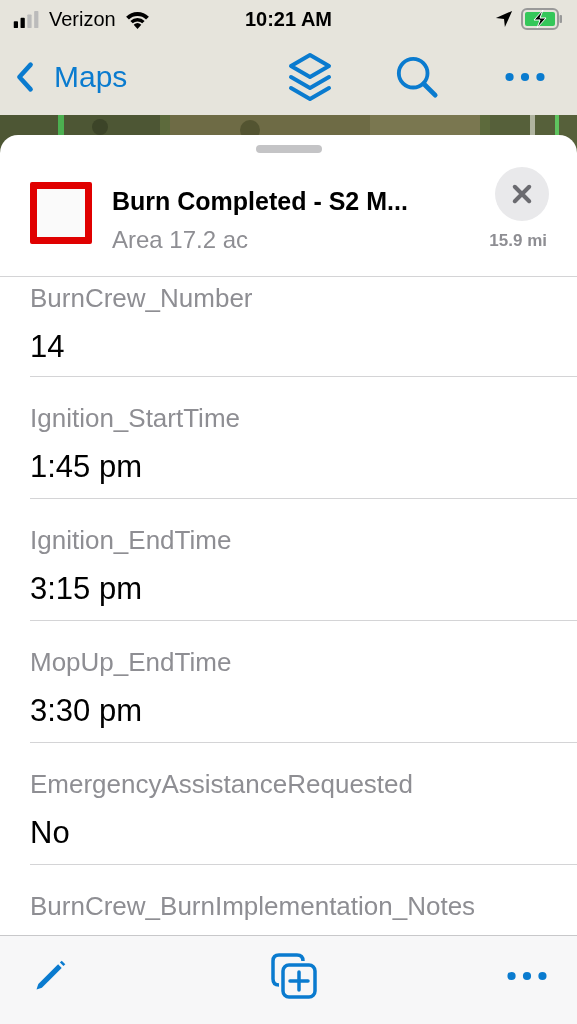 The width and height of the screenshot is (577, 1024). Describe the element at coordinates (82, 19) in the screenshot. I see `carrier-name: Verizon` at that location.